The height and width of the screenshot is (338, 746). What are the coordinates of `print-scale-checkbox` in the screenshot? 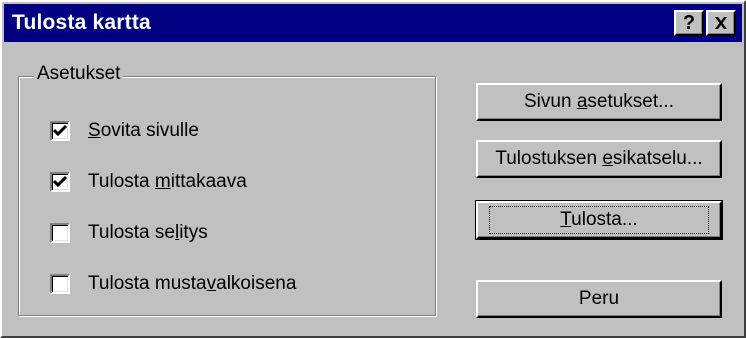 It's located at (60, 182).